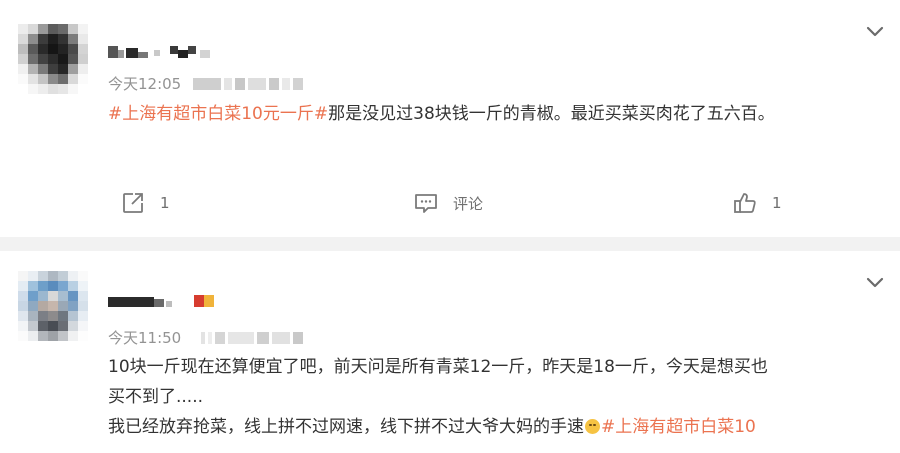 The width and height of the screenshot is (900, 453). What do you see at coordinates (678, 427) in the screenshot?
I see `topic-link: #上海有超市白菜10` at bounding box center [678, 427].